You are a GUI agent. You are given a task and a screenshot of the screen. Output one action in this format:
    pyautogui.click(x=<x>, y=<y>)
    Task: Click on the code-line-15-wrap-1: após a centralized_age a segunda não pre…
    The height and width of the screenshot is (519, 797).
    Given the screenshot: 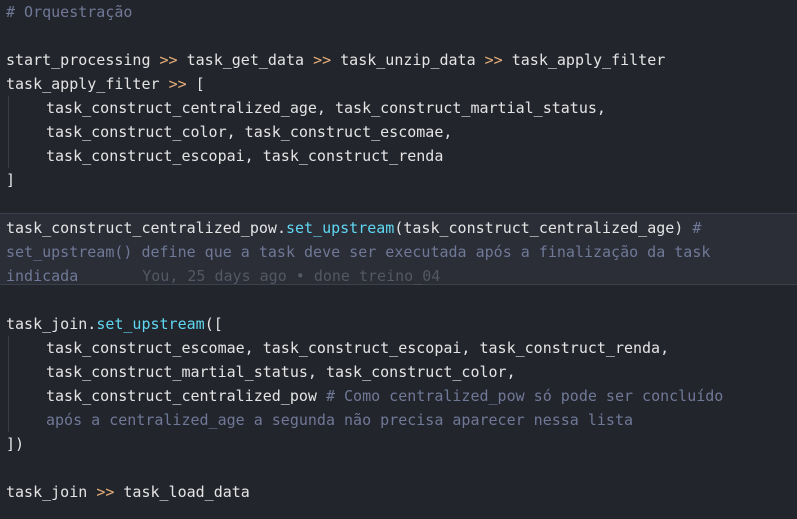 What is the action you would take?
    pyautogui.click(x=319, y=420)
    